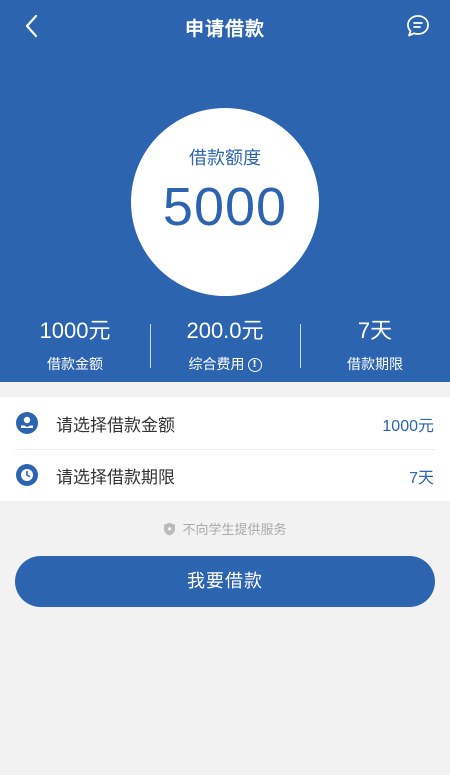 This screenshot has height=775, width=450. I want to click on credit-limit-circle: 借款额度 5000, so click(225, 202).